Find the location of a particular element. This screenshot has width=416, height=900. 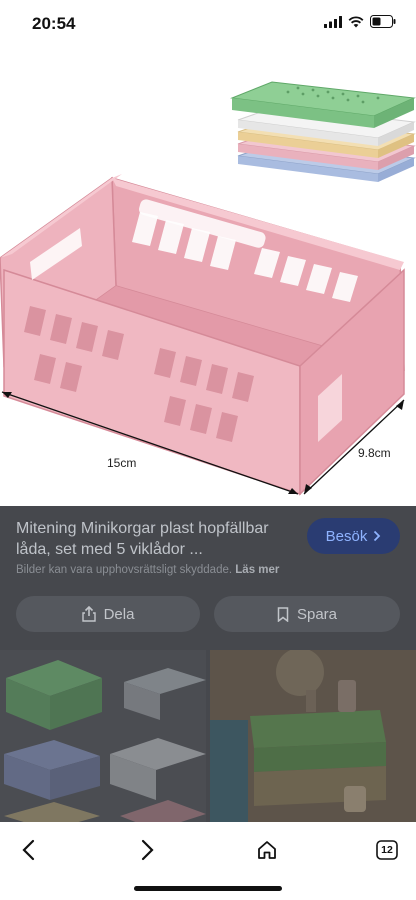

room-photo-image is located at coordinates (313, 735).